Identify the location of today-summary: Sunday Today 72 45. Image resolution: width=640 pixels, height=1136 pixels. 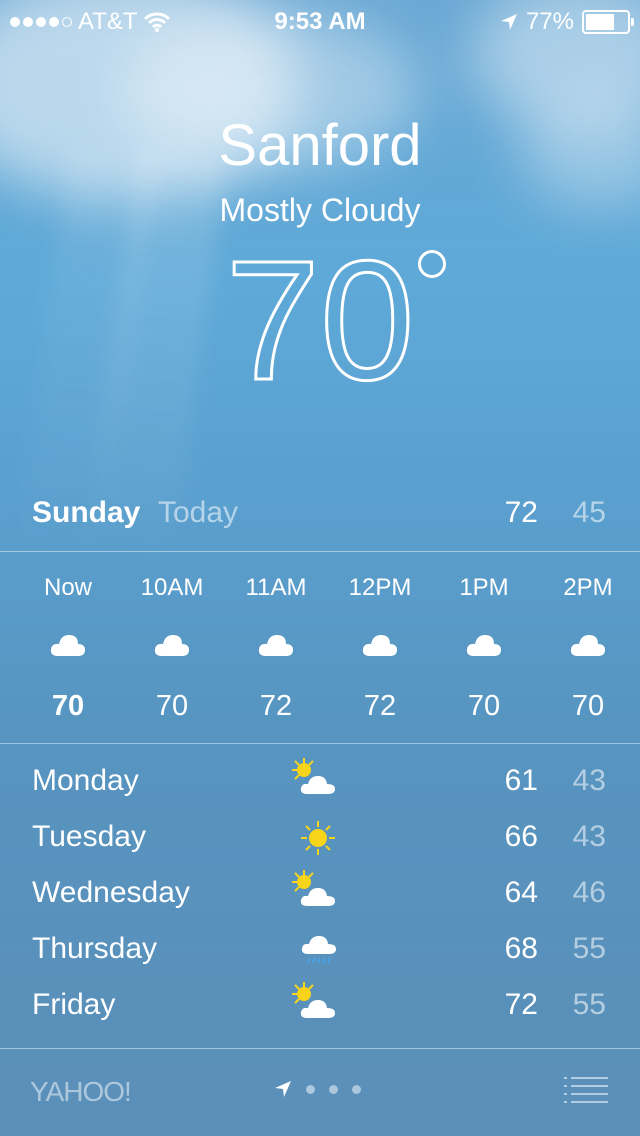
(320, 518).